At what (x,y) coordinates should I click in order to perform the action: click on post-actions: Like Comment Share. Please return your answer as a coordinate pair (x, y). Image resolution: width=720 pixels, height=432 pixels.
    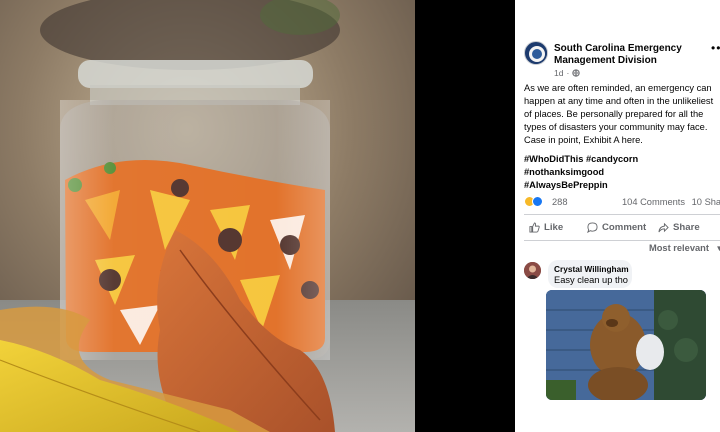
    Looking at the image, I should click on (622, 229).